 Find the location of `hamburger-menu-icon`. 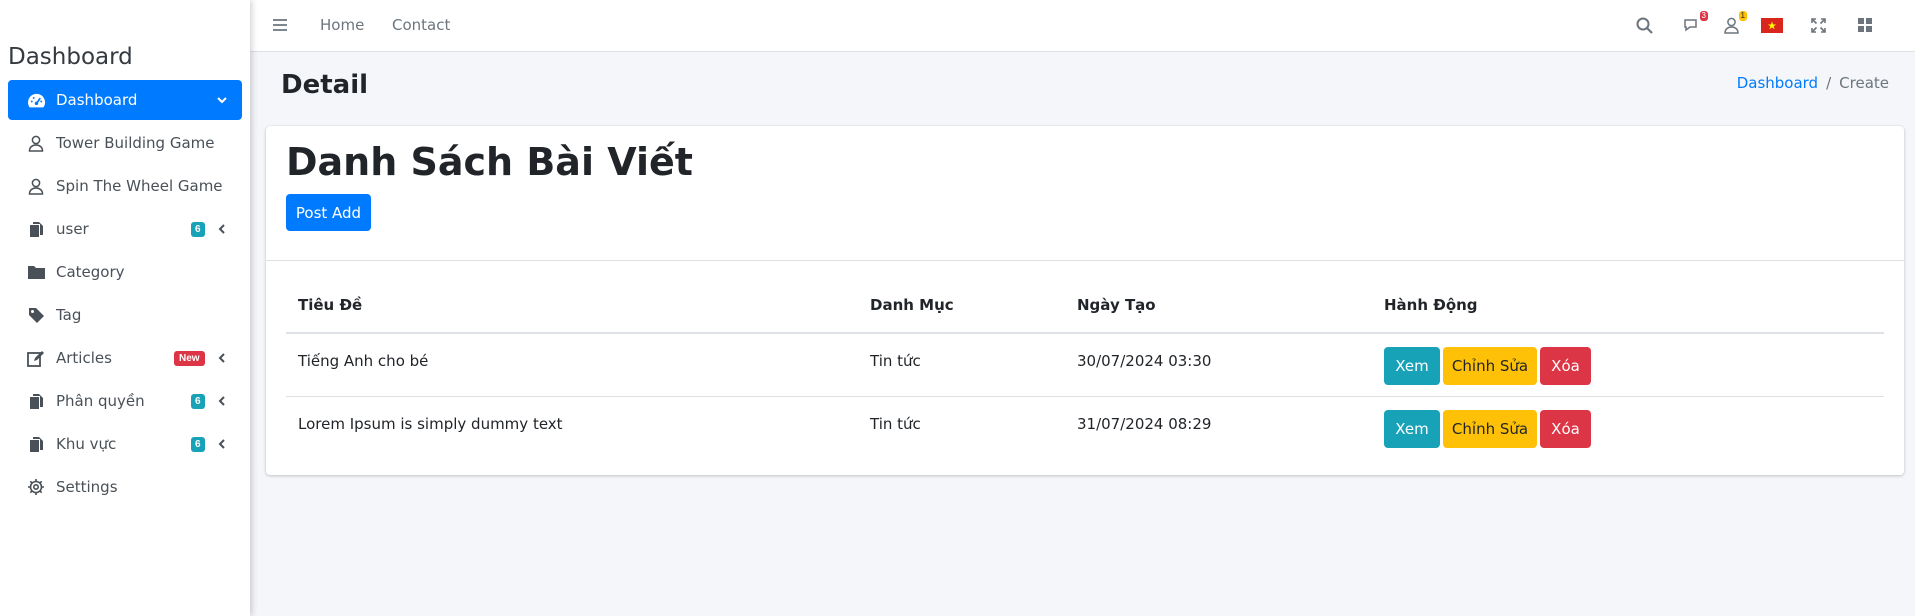

hamburger-menu-icon is located at coordinates (280, 25).